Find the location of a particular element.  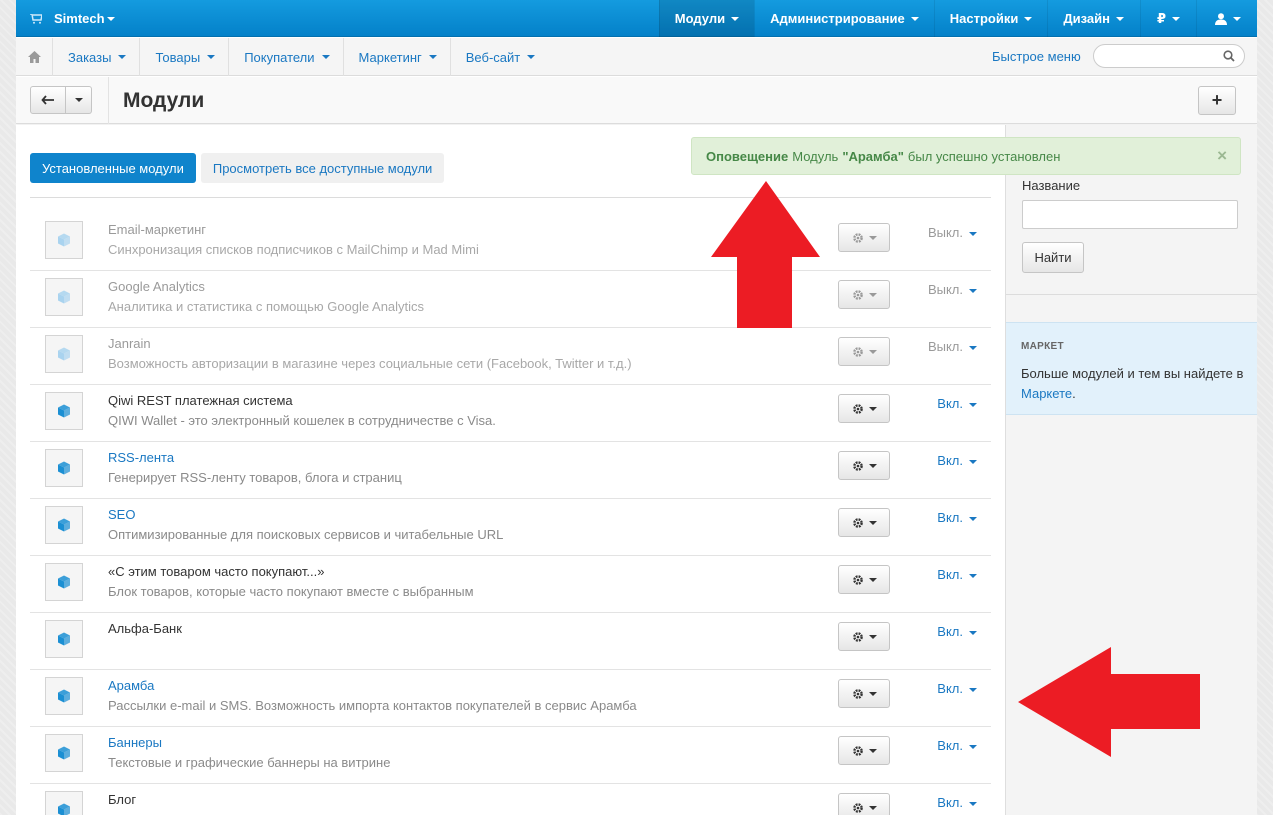

tab-all-available: Просмотреть все доступные модули is located at coordinates (322, 168).